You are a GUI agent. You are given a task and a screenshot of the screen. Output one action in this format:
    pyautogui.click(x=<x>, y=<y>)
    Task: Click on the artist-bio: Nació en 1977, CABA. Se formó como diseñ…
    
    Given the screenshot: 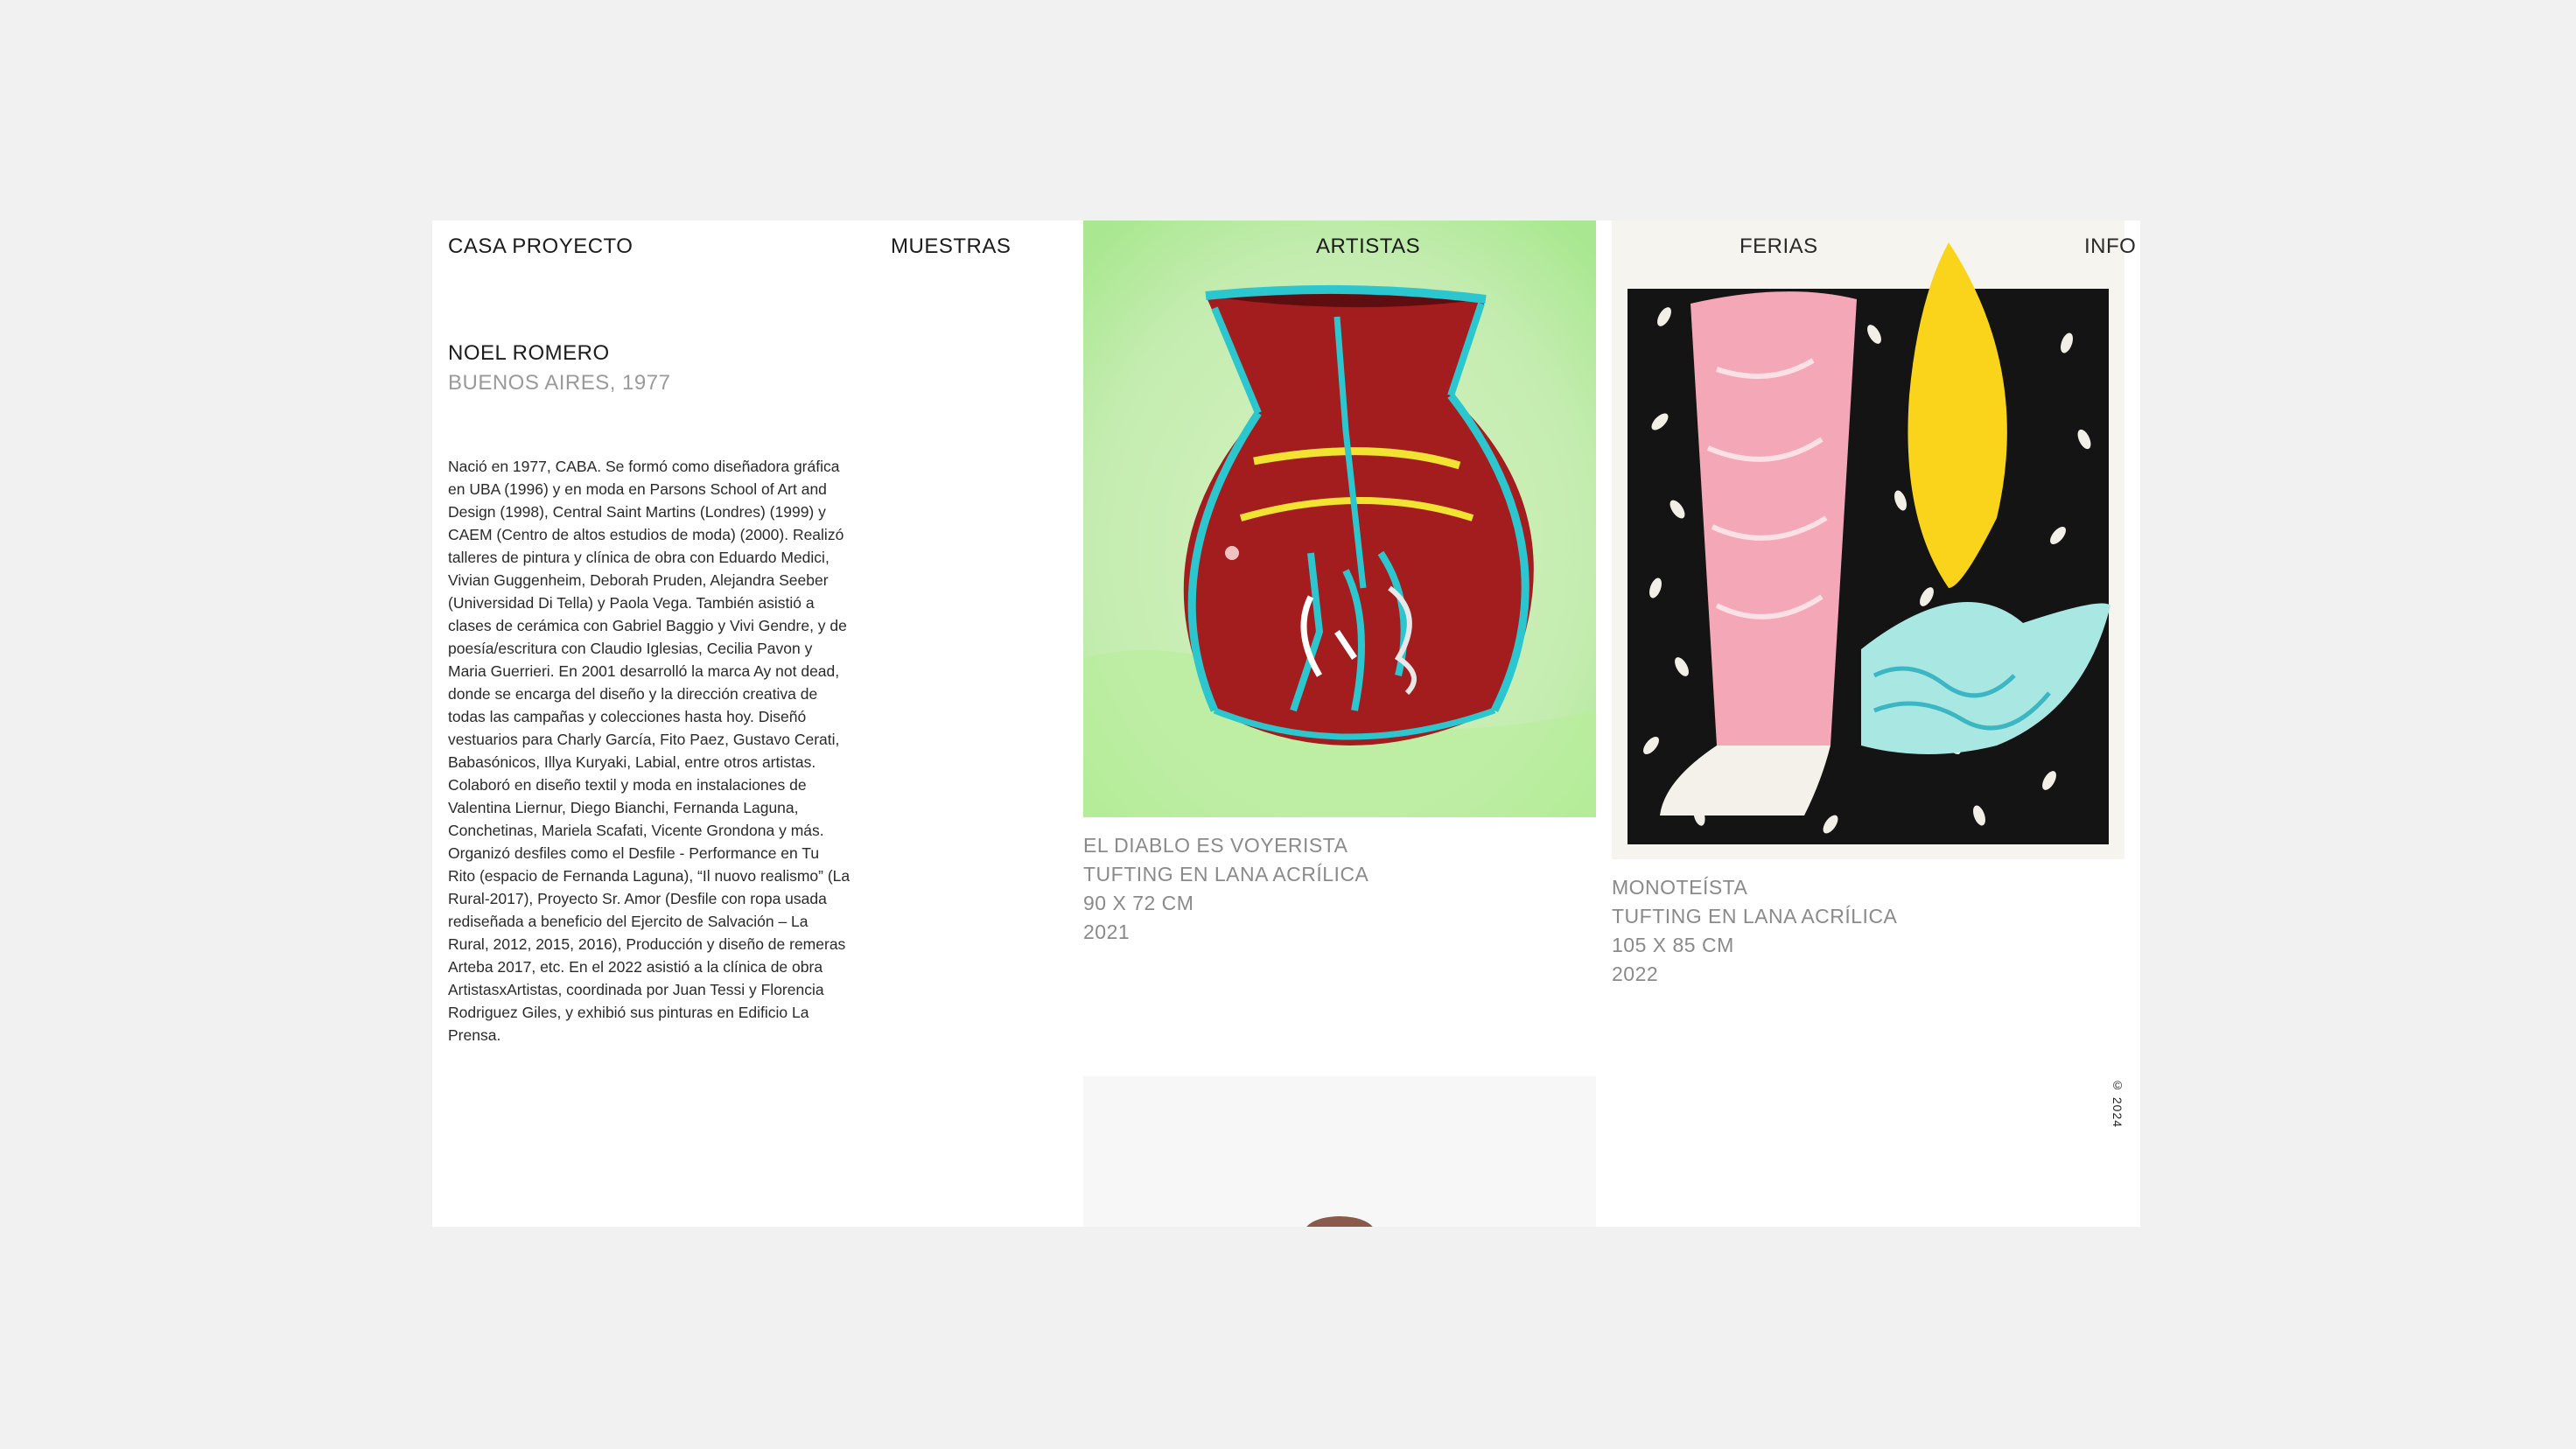 What is the action you would take?
    pyautogui.click(x=649, y=751)
    